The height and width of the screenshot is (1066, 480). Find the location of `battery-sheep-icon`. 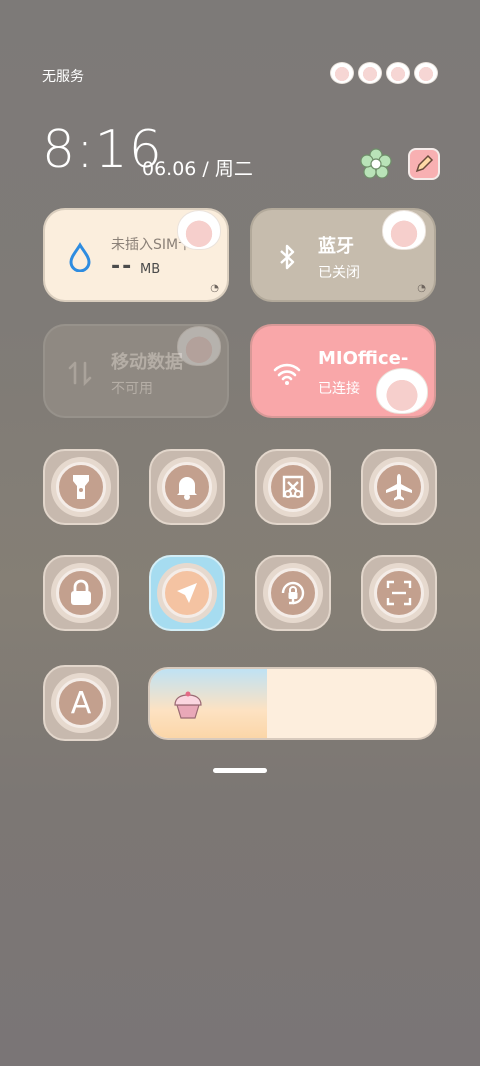

battery-sheep-icon is located at coordinates (398, 73).